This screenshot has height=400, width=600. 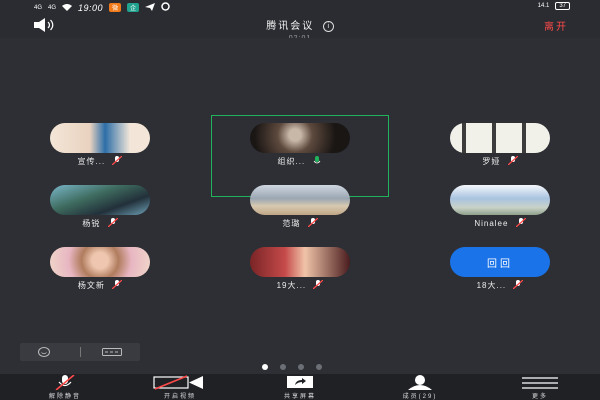 I want to click on participant-tile: 范璐, so click(x=300, y=215).